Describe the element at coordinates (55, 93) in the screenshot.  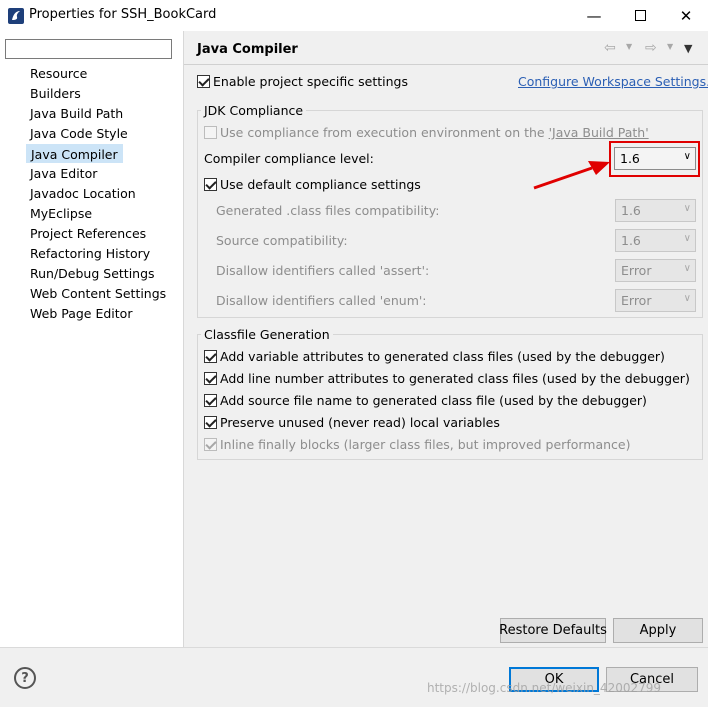
I see `sidebar-item-builders: Builders` at that location.